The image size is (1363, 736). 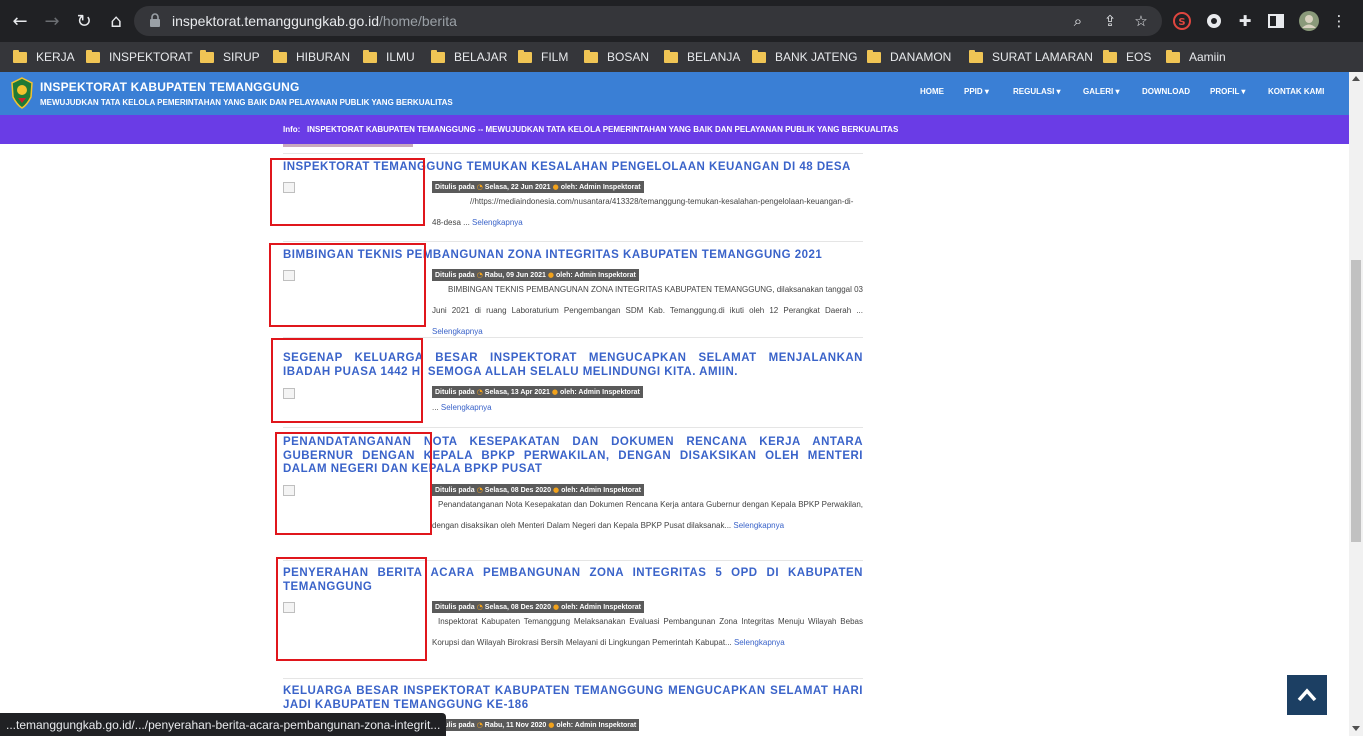 What do you see at coordinates (170, 87) in the screenshot?
I see `site-title: INSPEKTORAT KABUPATEN TEMANGGUNG` at bounding box center [170, 87].